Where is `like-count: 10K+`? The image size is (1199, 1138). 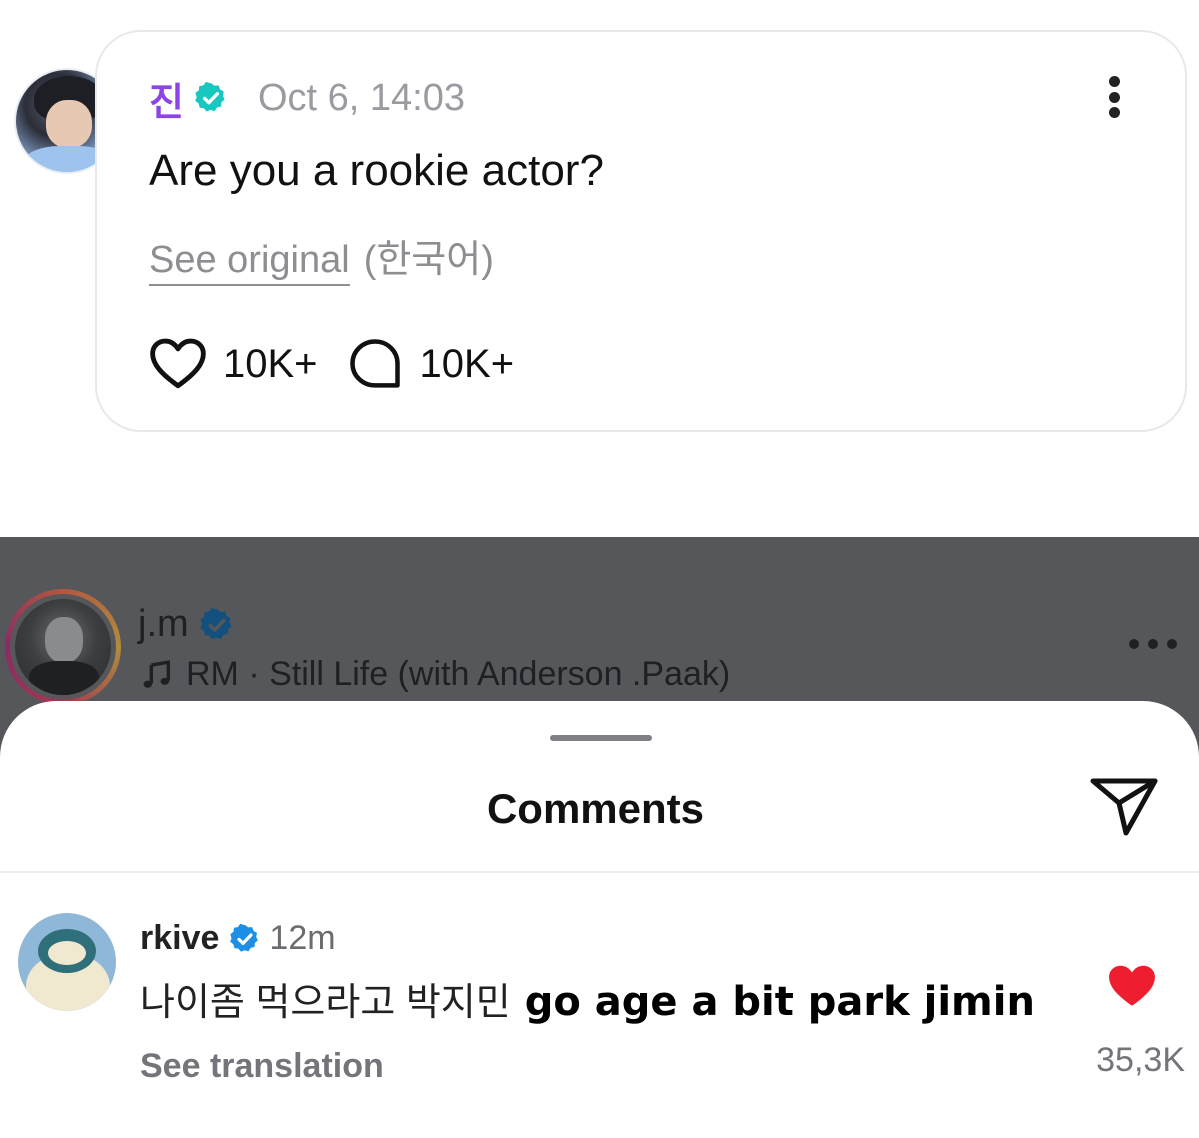
like-count: 10K+ is located at coordinates (270, 363).